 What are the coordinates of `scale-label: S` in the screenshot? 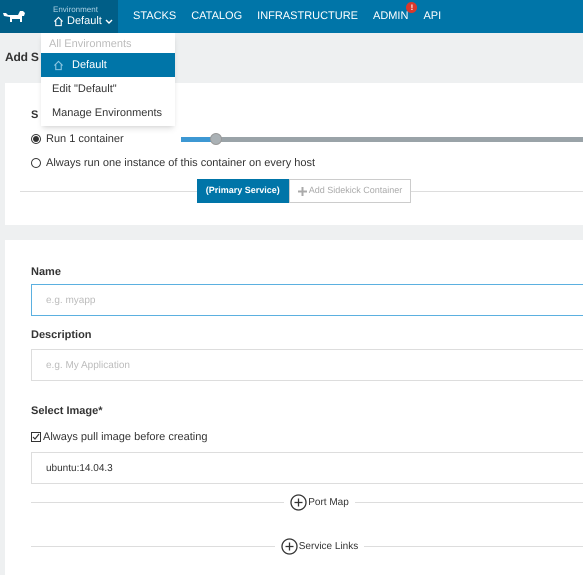 It's located at (34, 115).